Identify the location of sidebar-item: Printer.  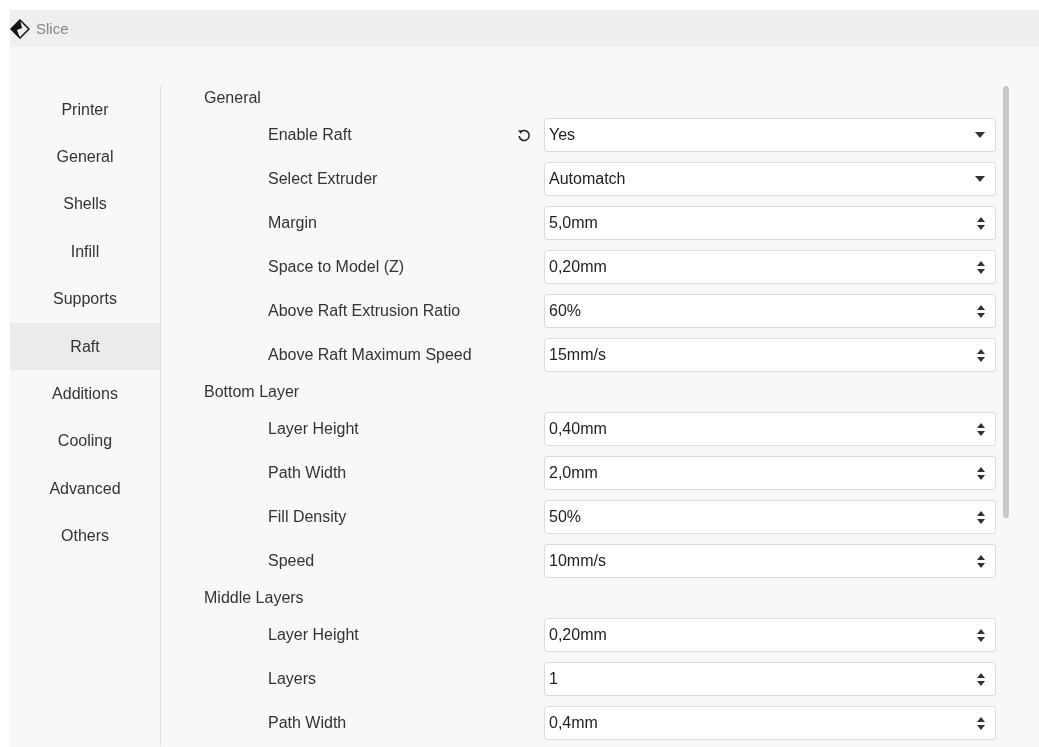
(85, 110).